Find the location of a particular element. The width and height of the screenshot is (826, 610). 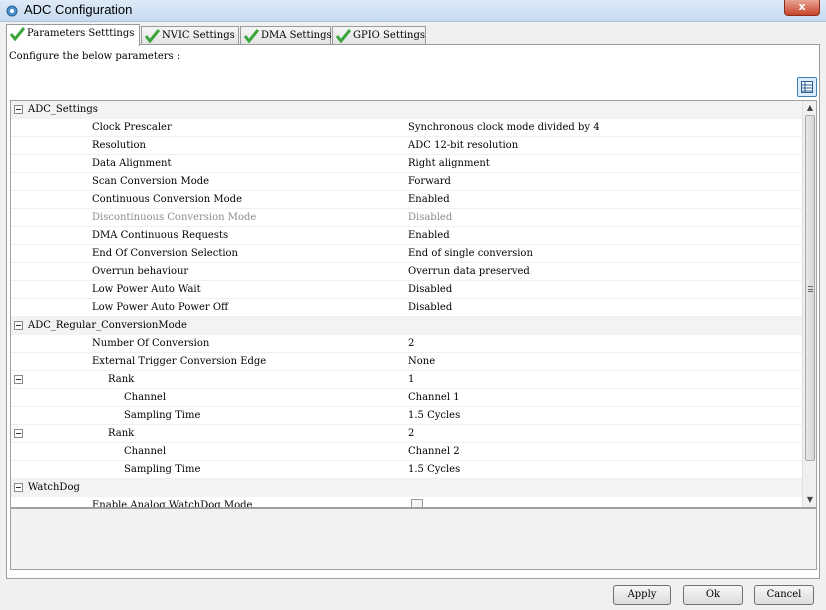

param-value: 1 is located at coordinates (411, 379).